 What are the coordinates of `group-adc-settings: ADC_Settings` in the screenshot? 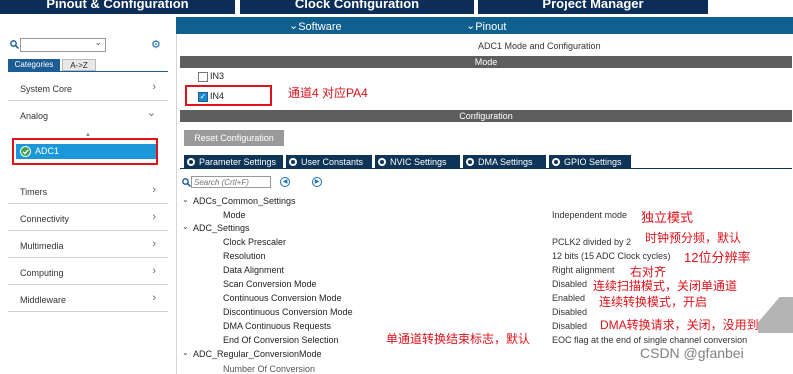 It's located at (221, 228).